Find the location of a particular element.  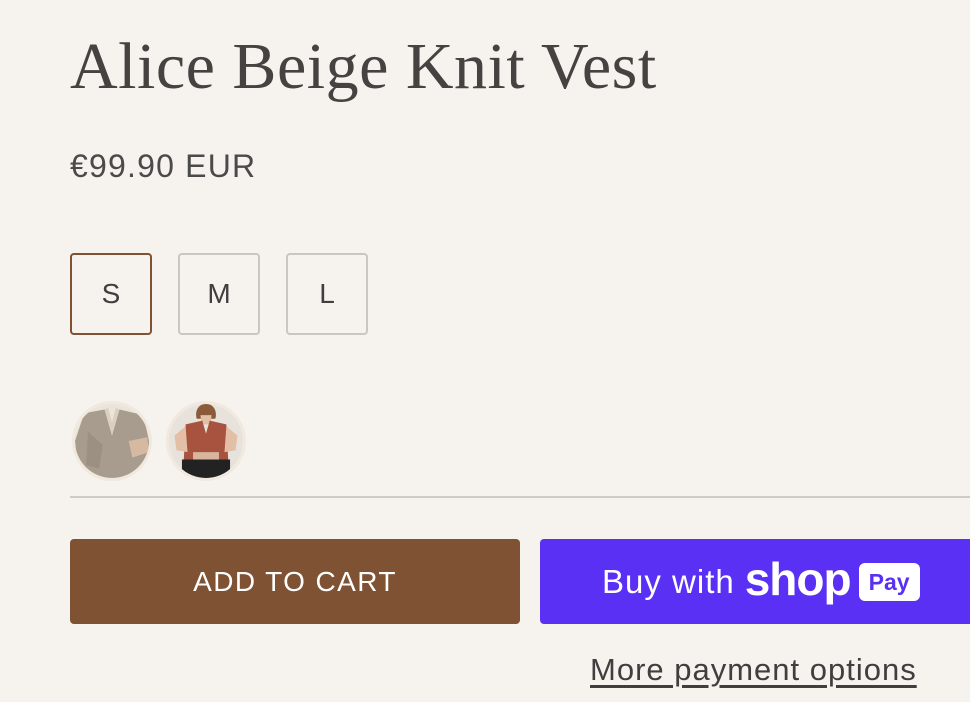

shop-logo: shop is located at coordinates (798, 578).